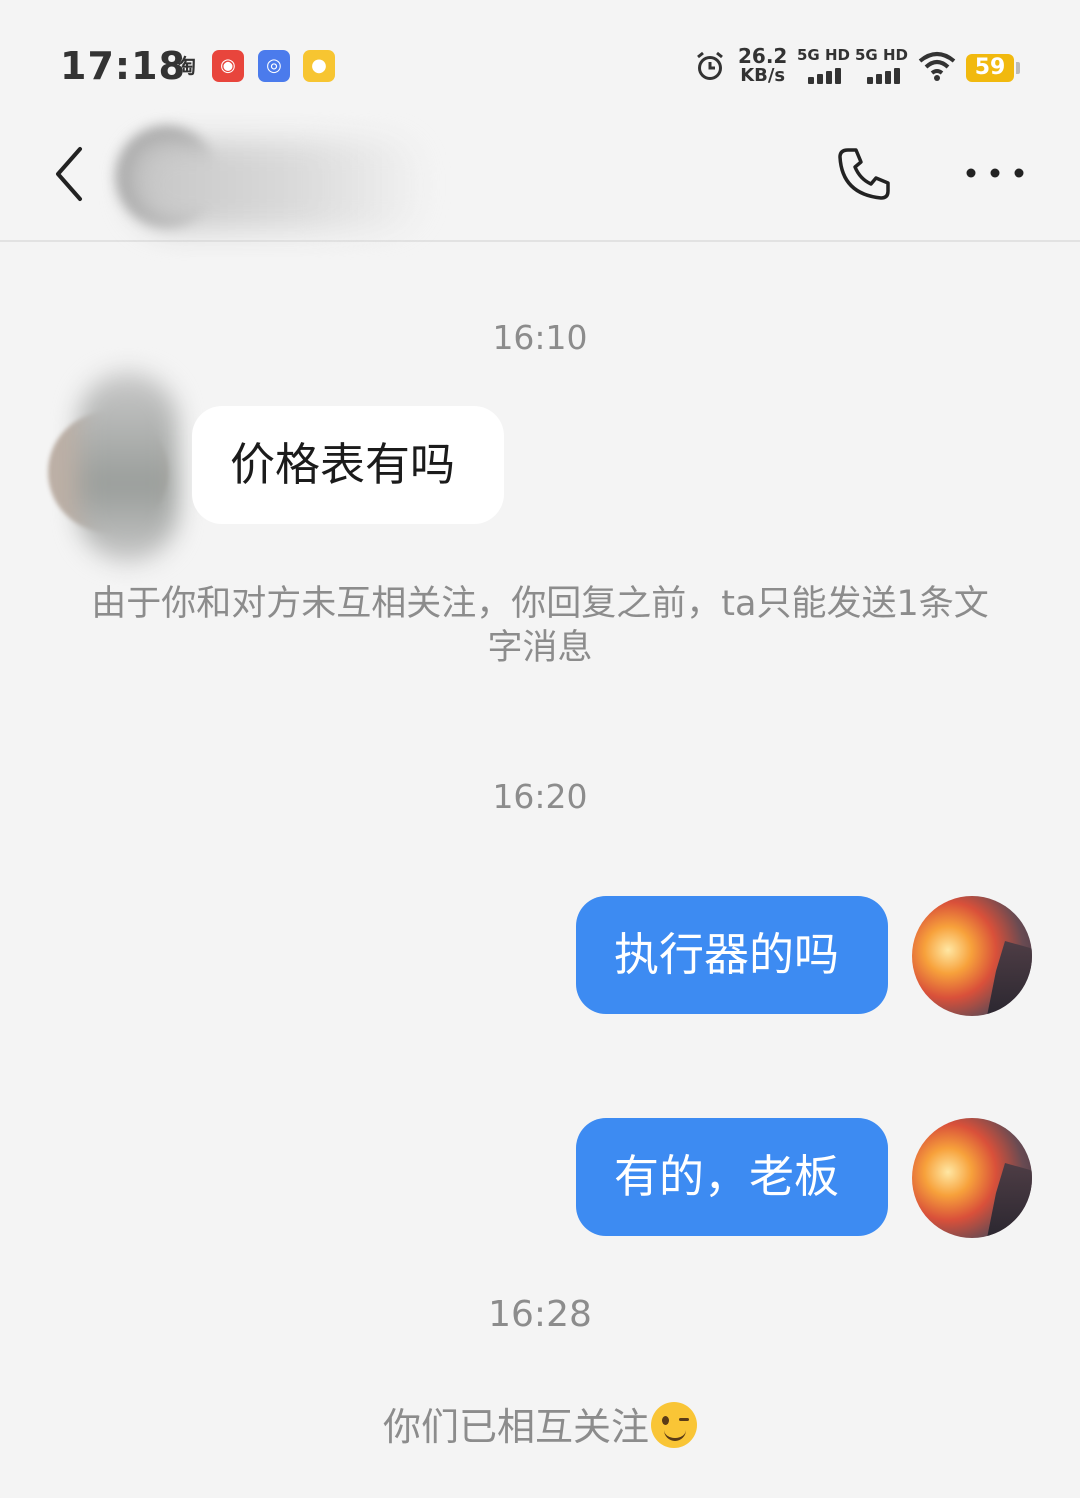  What do you see at coordinates (540, 796) in the screenshot?
I see `message-timestamp: 16:20` at bounding box center [540, 796].